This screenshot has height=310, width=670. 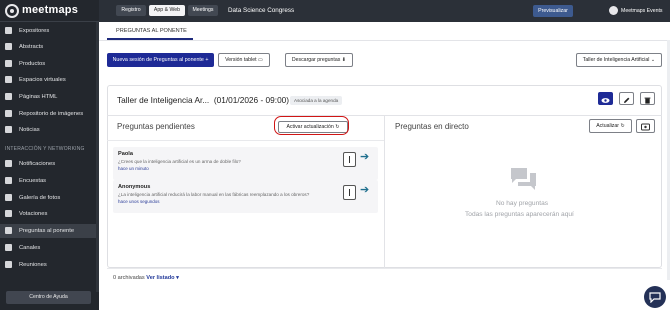 I want to click on sidebar-item-label: Expositores, so click(x=34, y=31).